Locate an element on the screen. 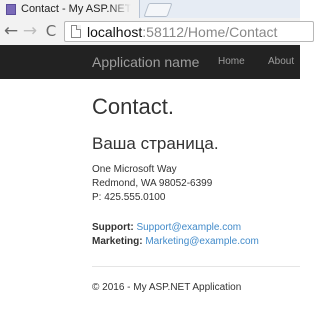  page-title: Contact. is located at coordinates (133, 106).